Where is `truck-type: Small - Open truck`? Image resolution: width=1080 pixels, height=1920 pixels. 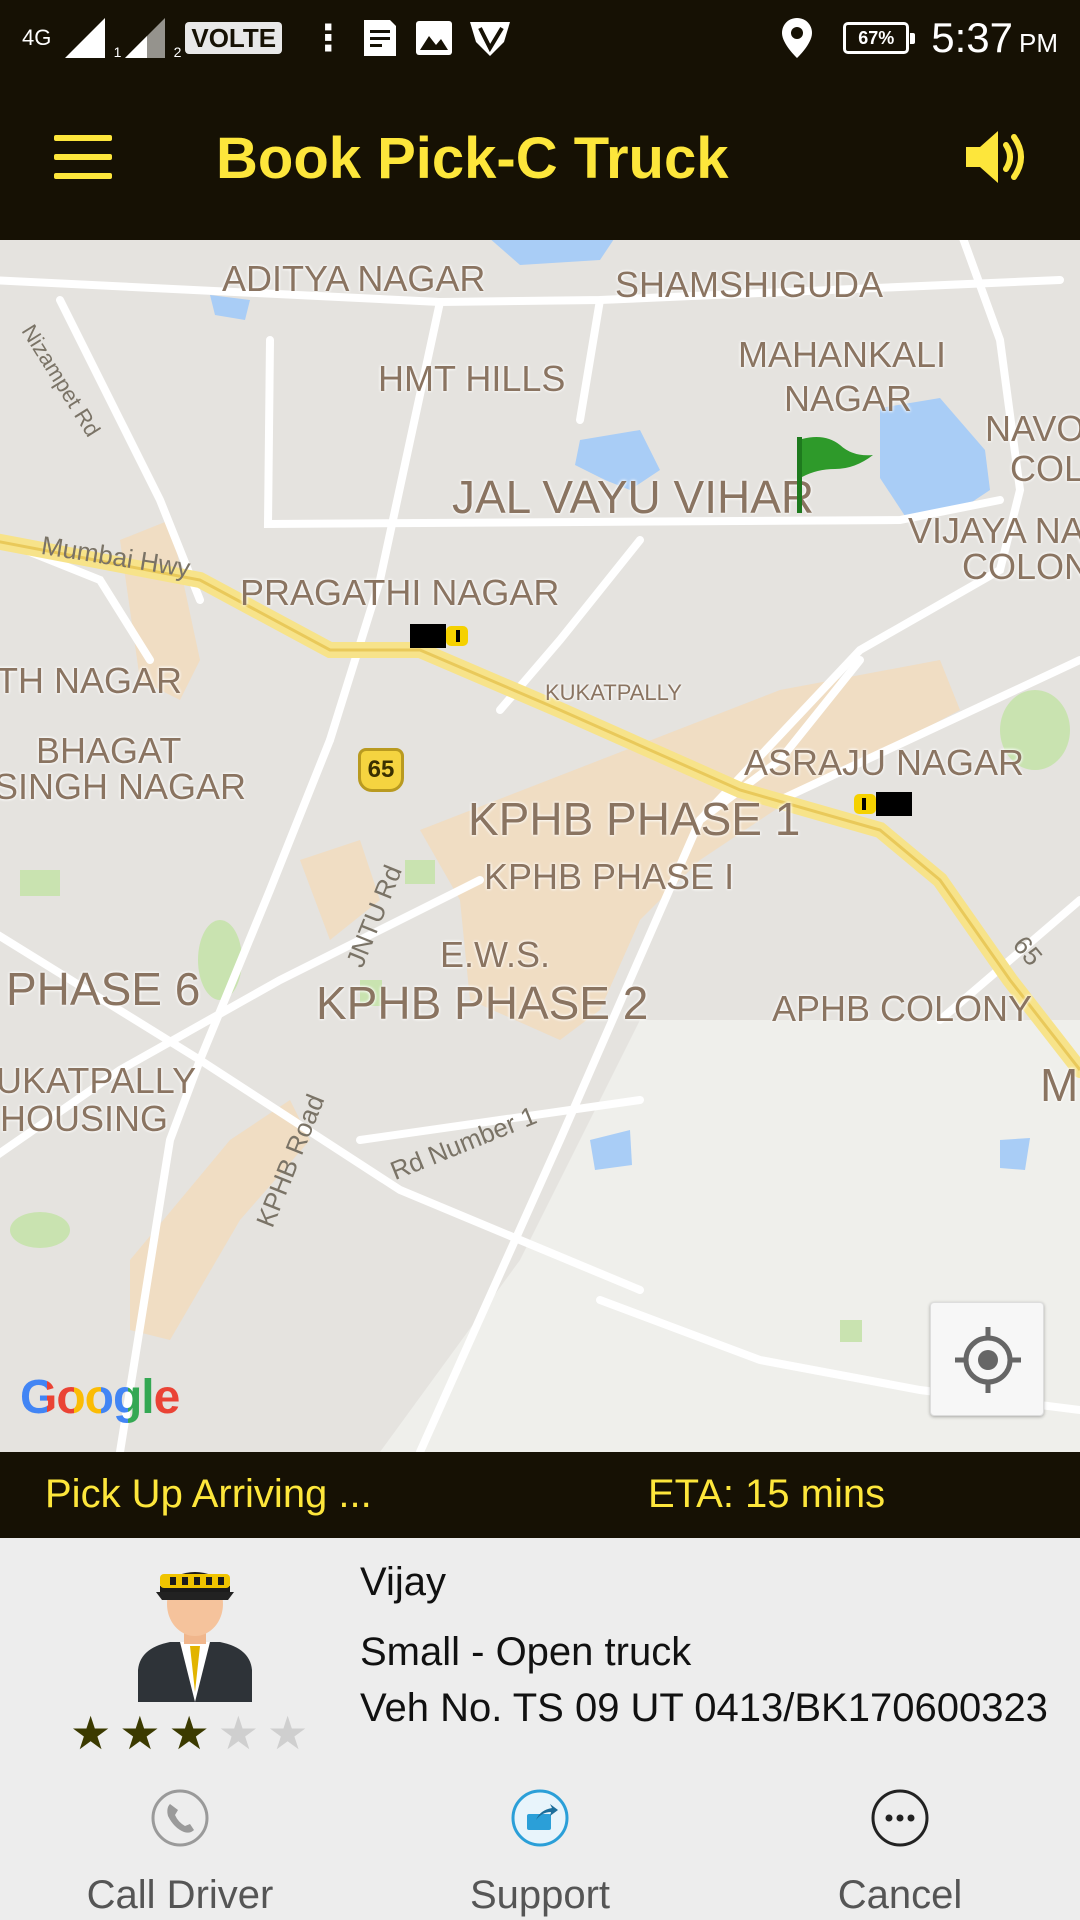
truck-type: Small - Open truck is located at coordinates (526, 1652).